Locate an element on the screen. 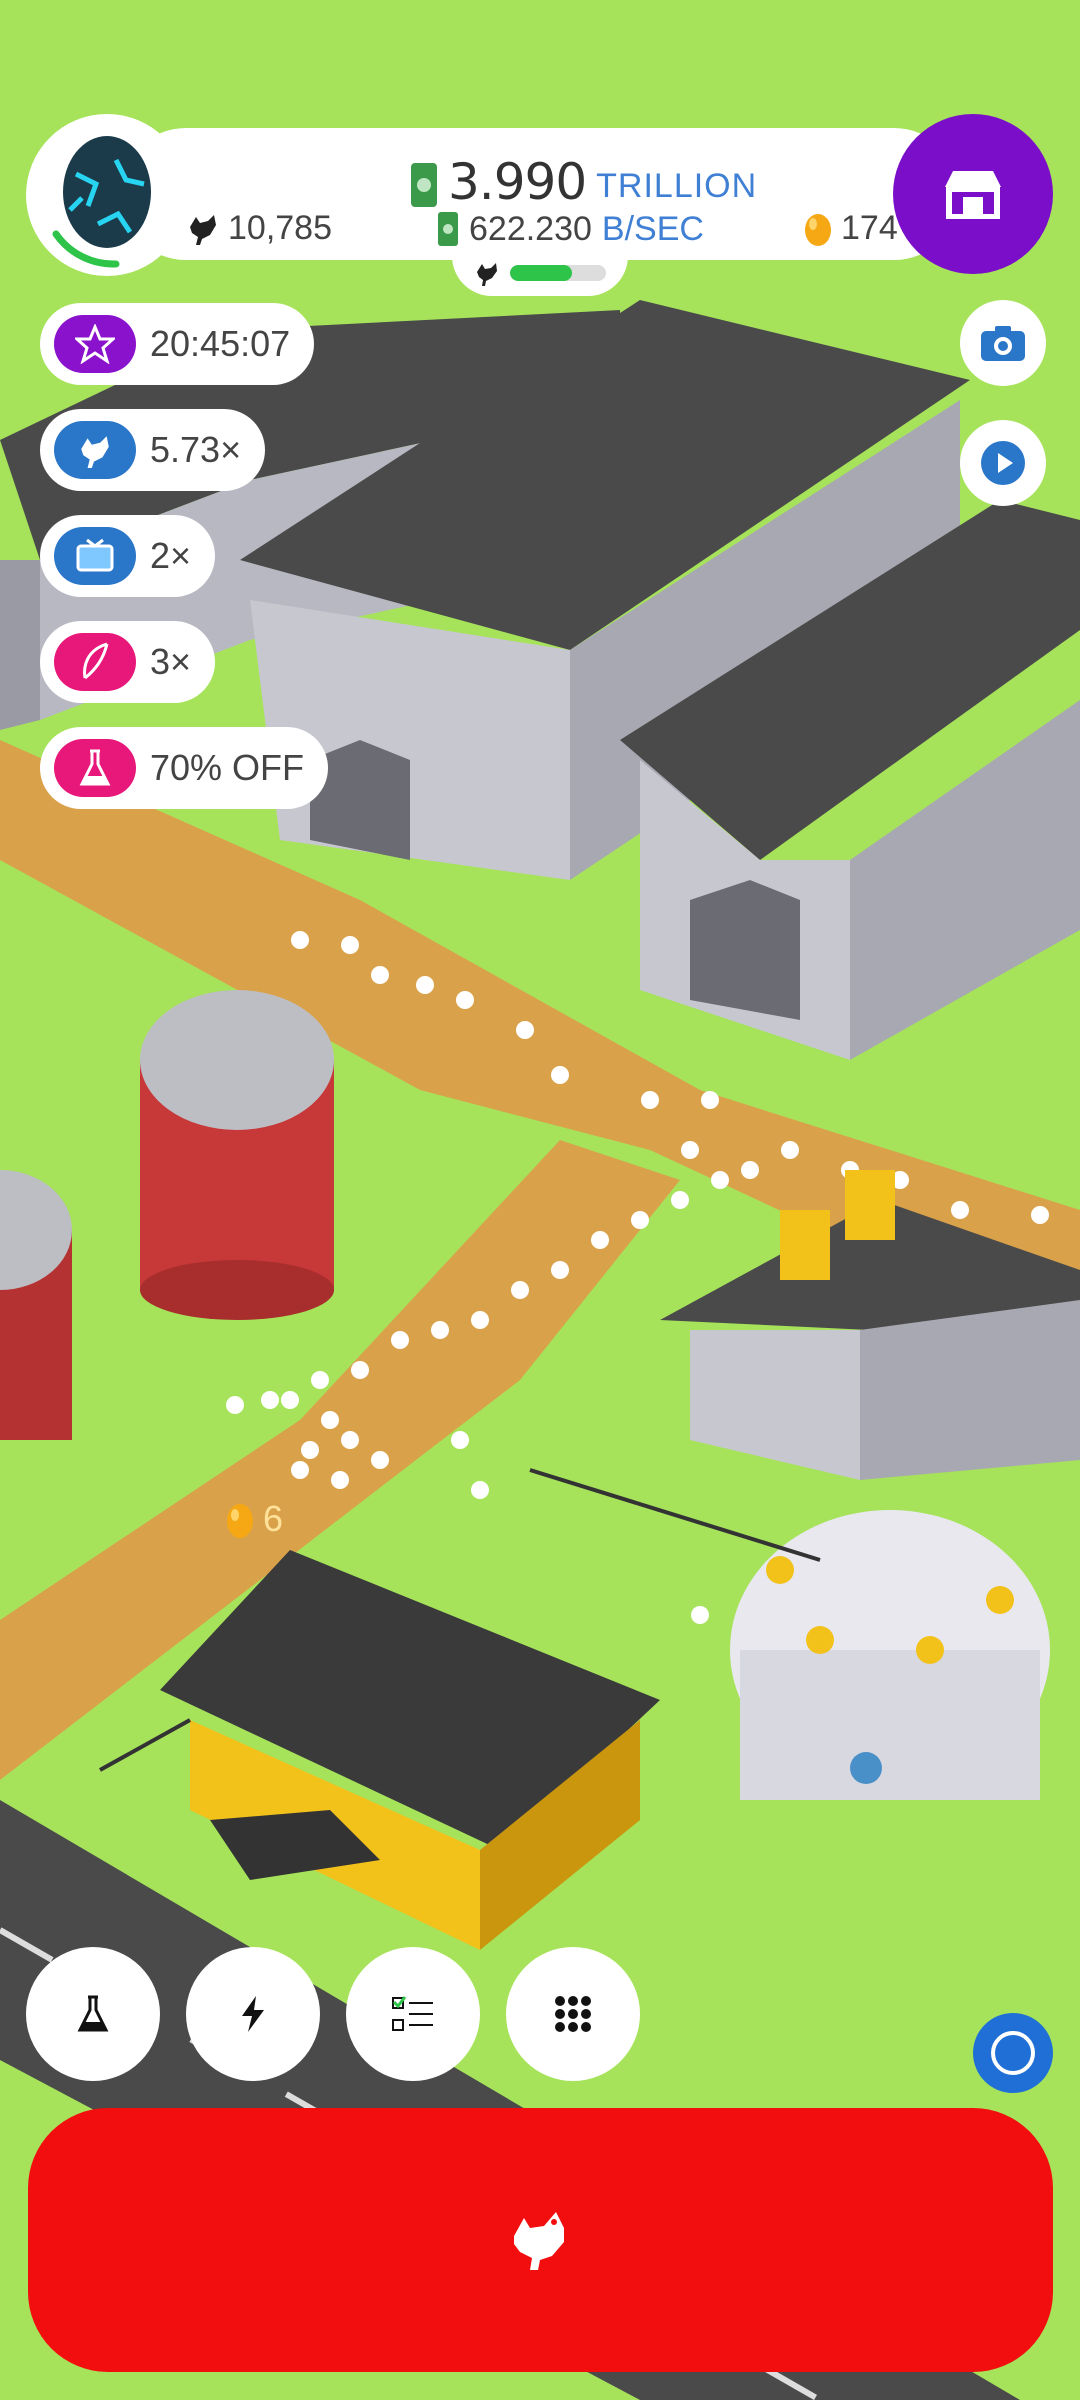 The image size is (1080, 2400). play-icon is located at coordinates (1003, 463).